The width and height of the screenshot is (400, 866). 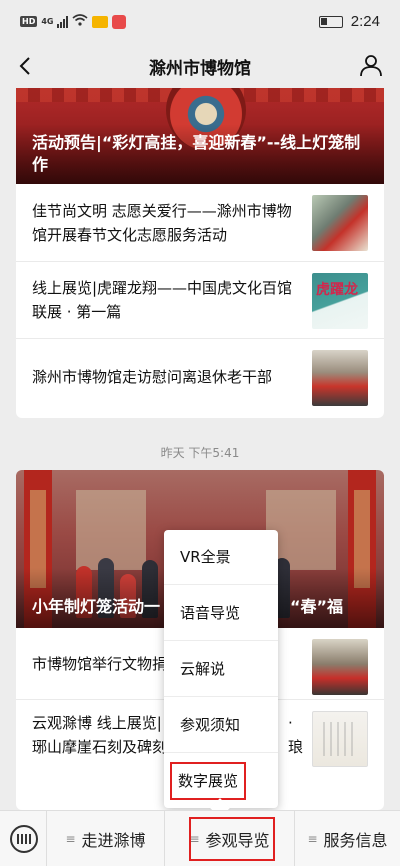 I want to click on list-item-thumbnail: 虎躍龙, so click(x=340, y=301).